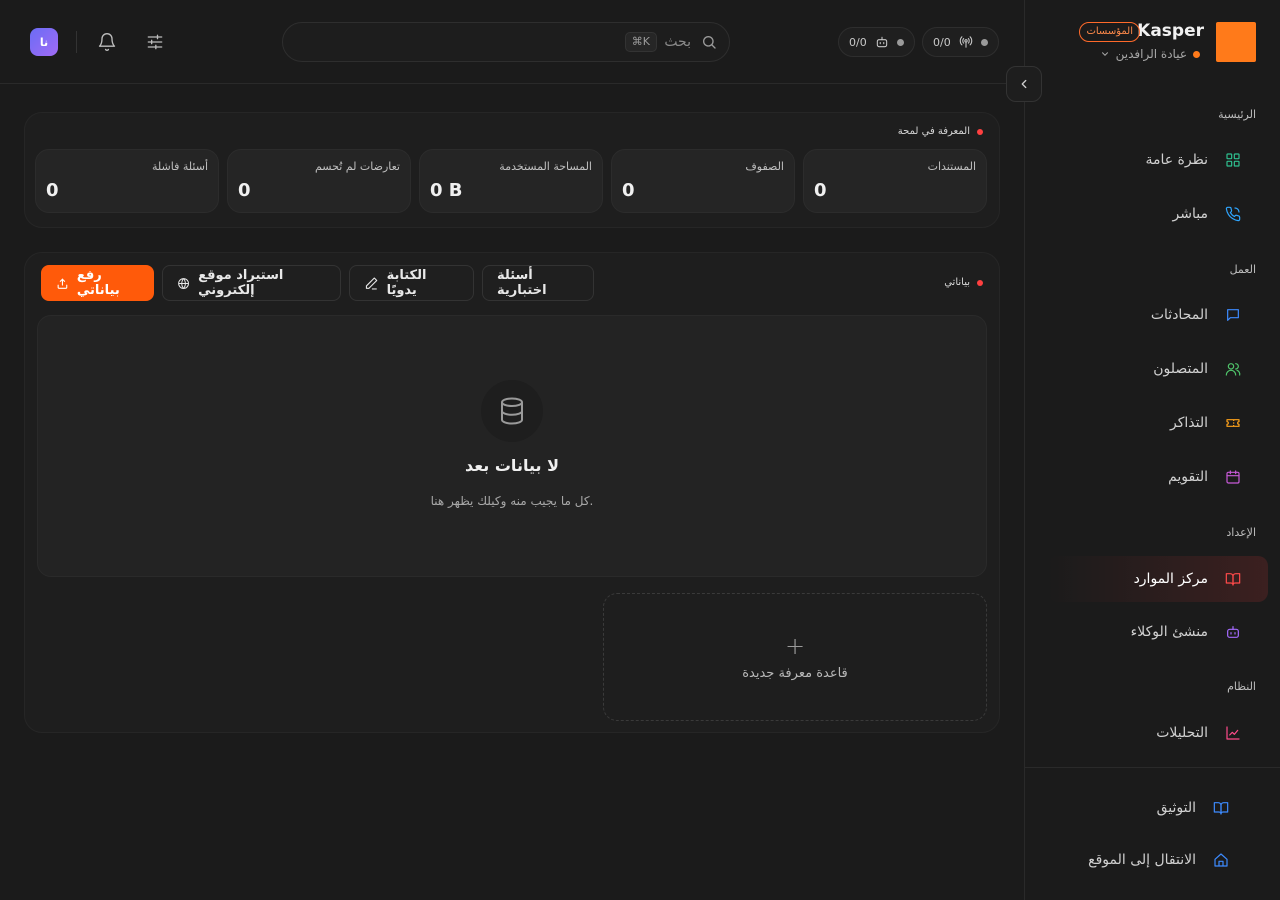 This screenshot has height=900, width=1280. I want to click on broadcast-icon, so click(965, 42).